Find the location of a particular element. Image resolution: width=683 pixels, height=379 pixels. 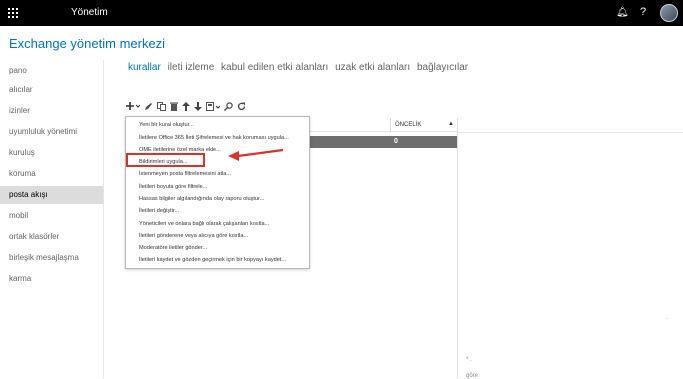

table-row-selected is located at coordinates (383, 142).